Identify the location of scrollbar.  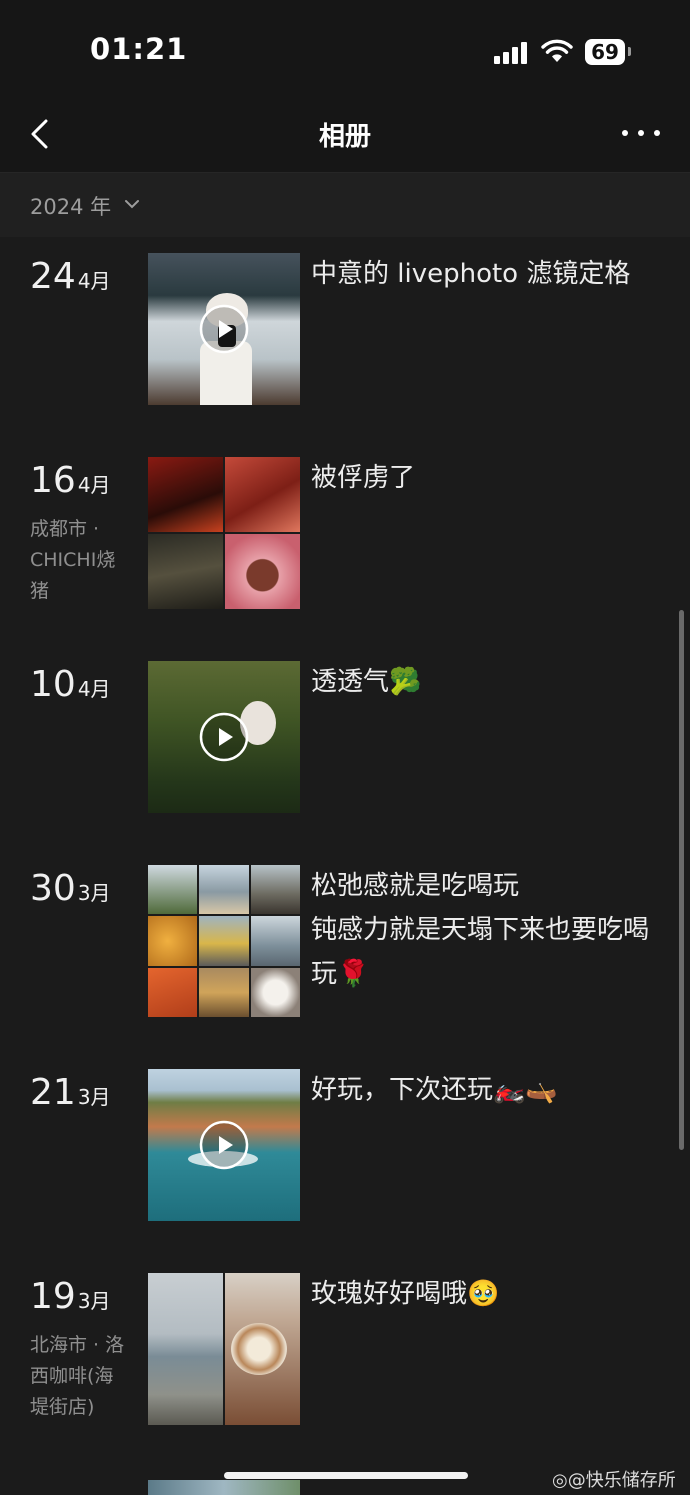
(681, 880).